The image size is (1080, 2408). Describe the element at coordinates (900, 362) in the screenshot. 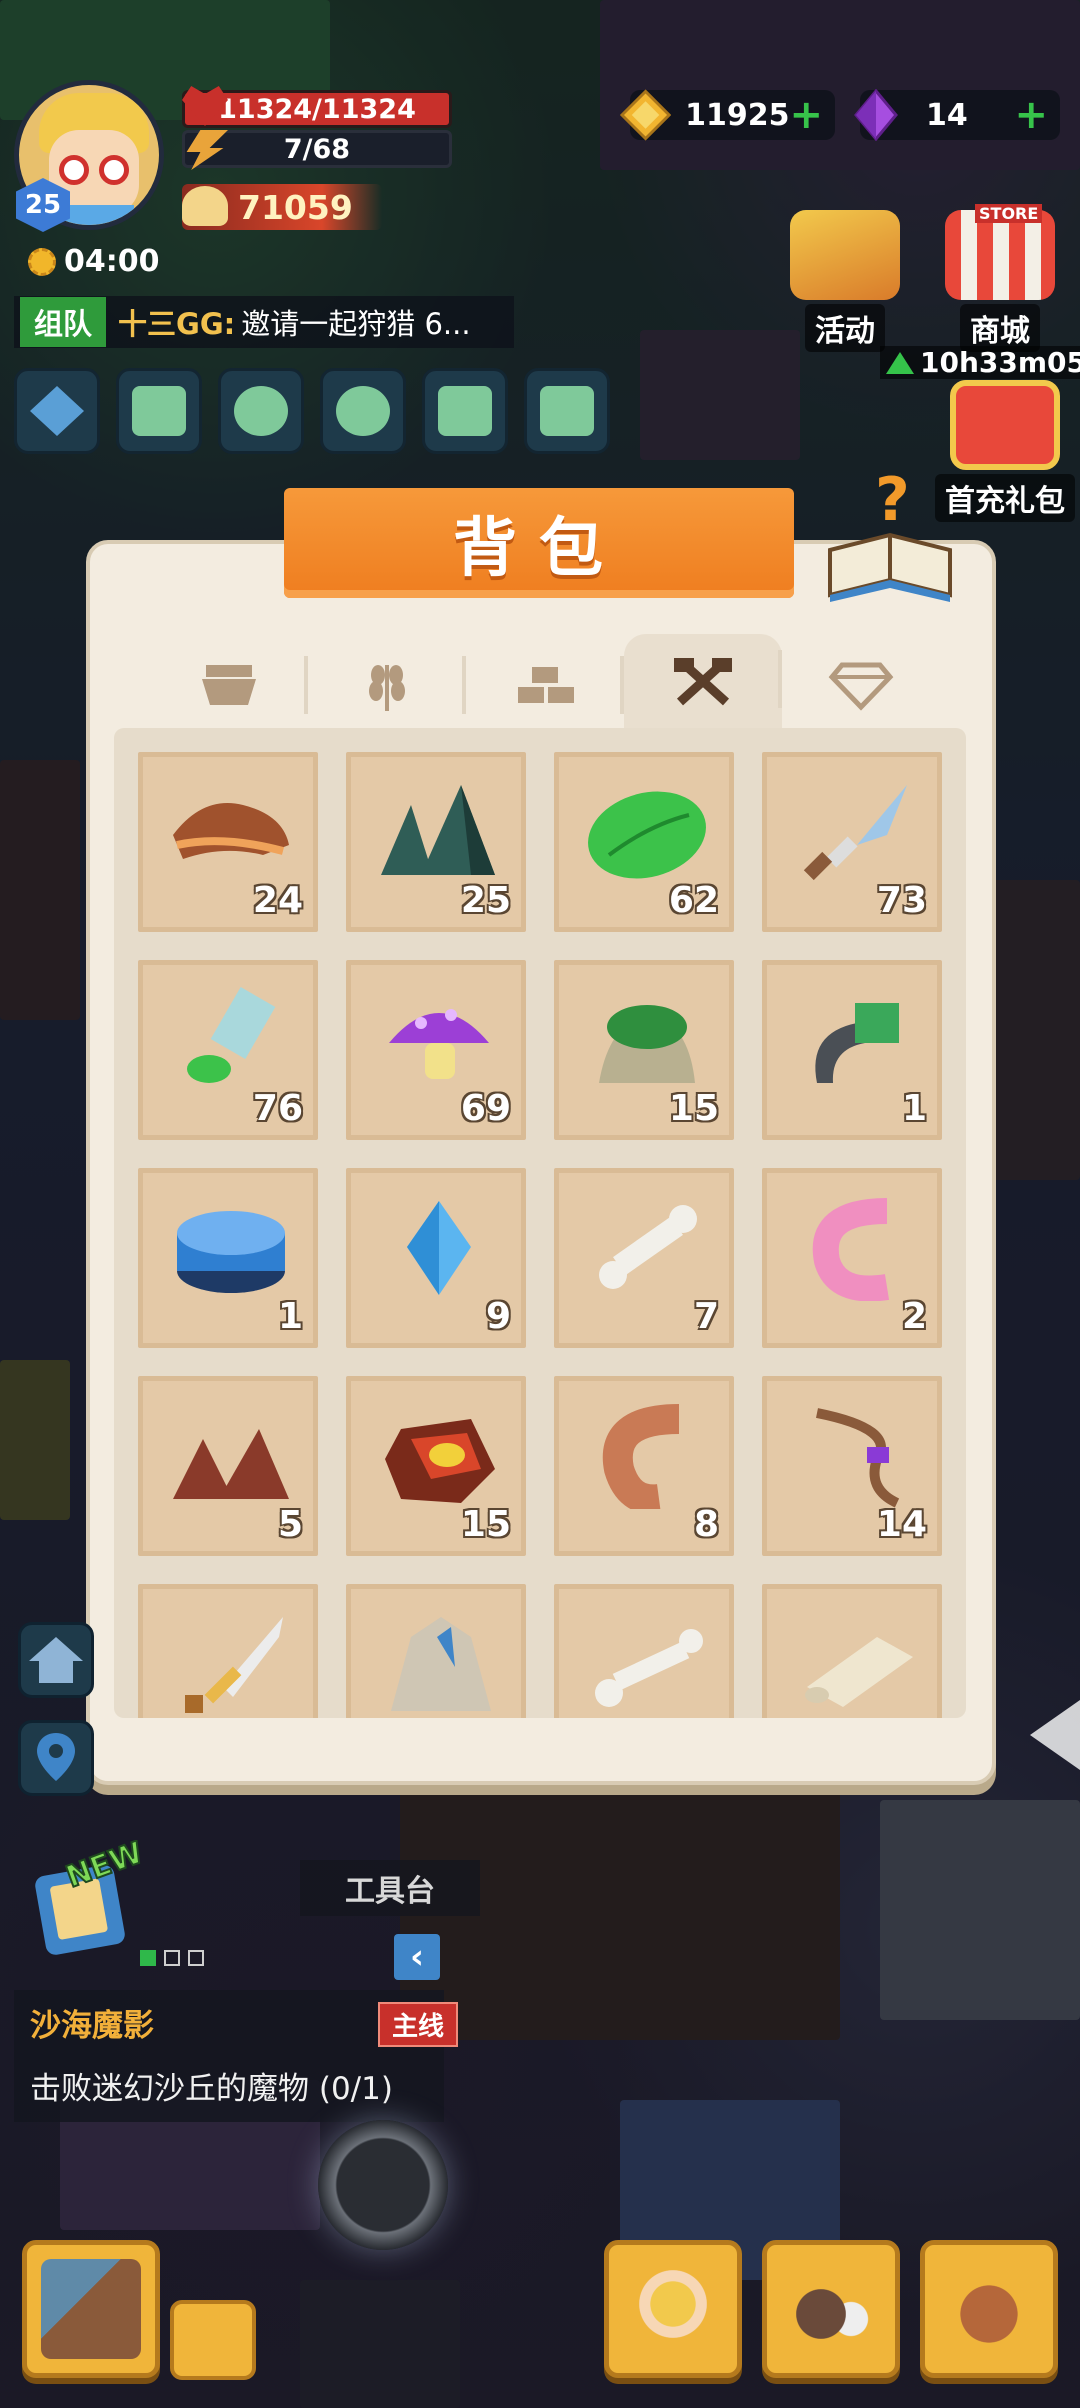

I see `up-arrow-icon` at that location.